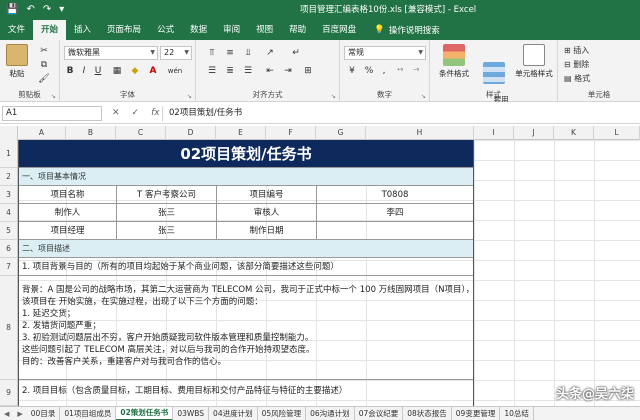 The height and width of the screenshot is (420, 640). What do you see at coordinates (230, 71) in the screenshot?
I see `align-center-icon: ≣` at bounding box center [230, 71].